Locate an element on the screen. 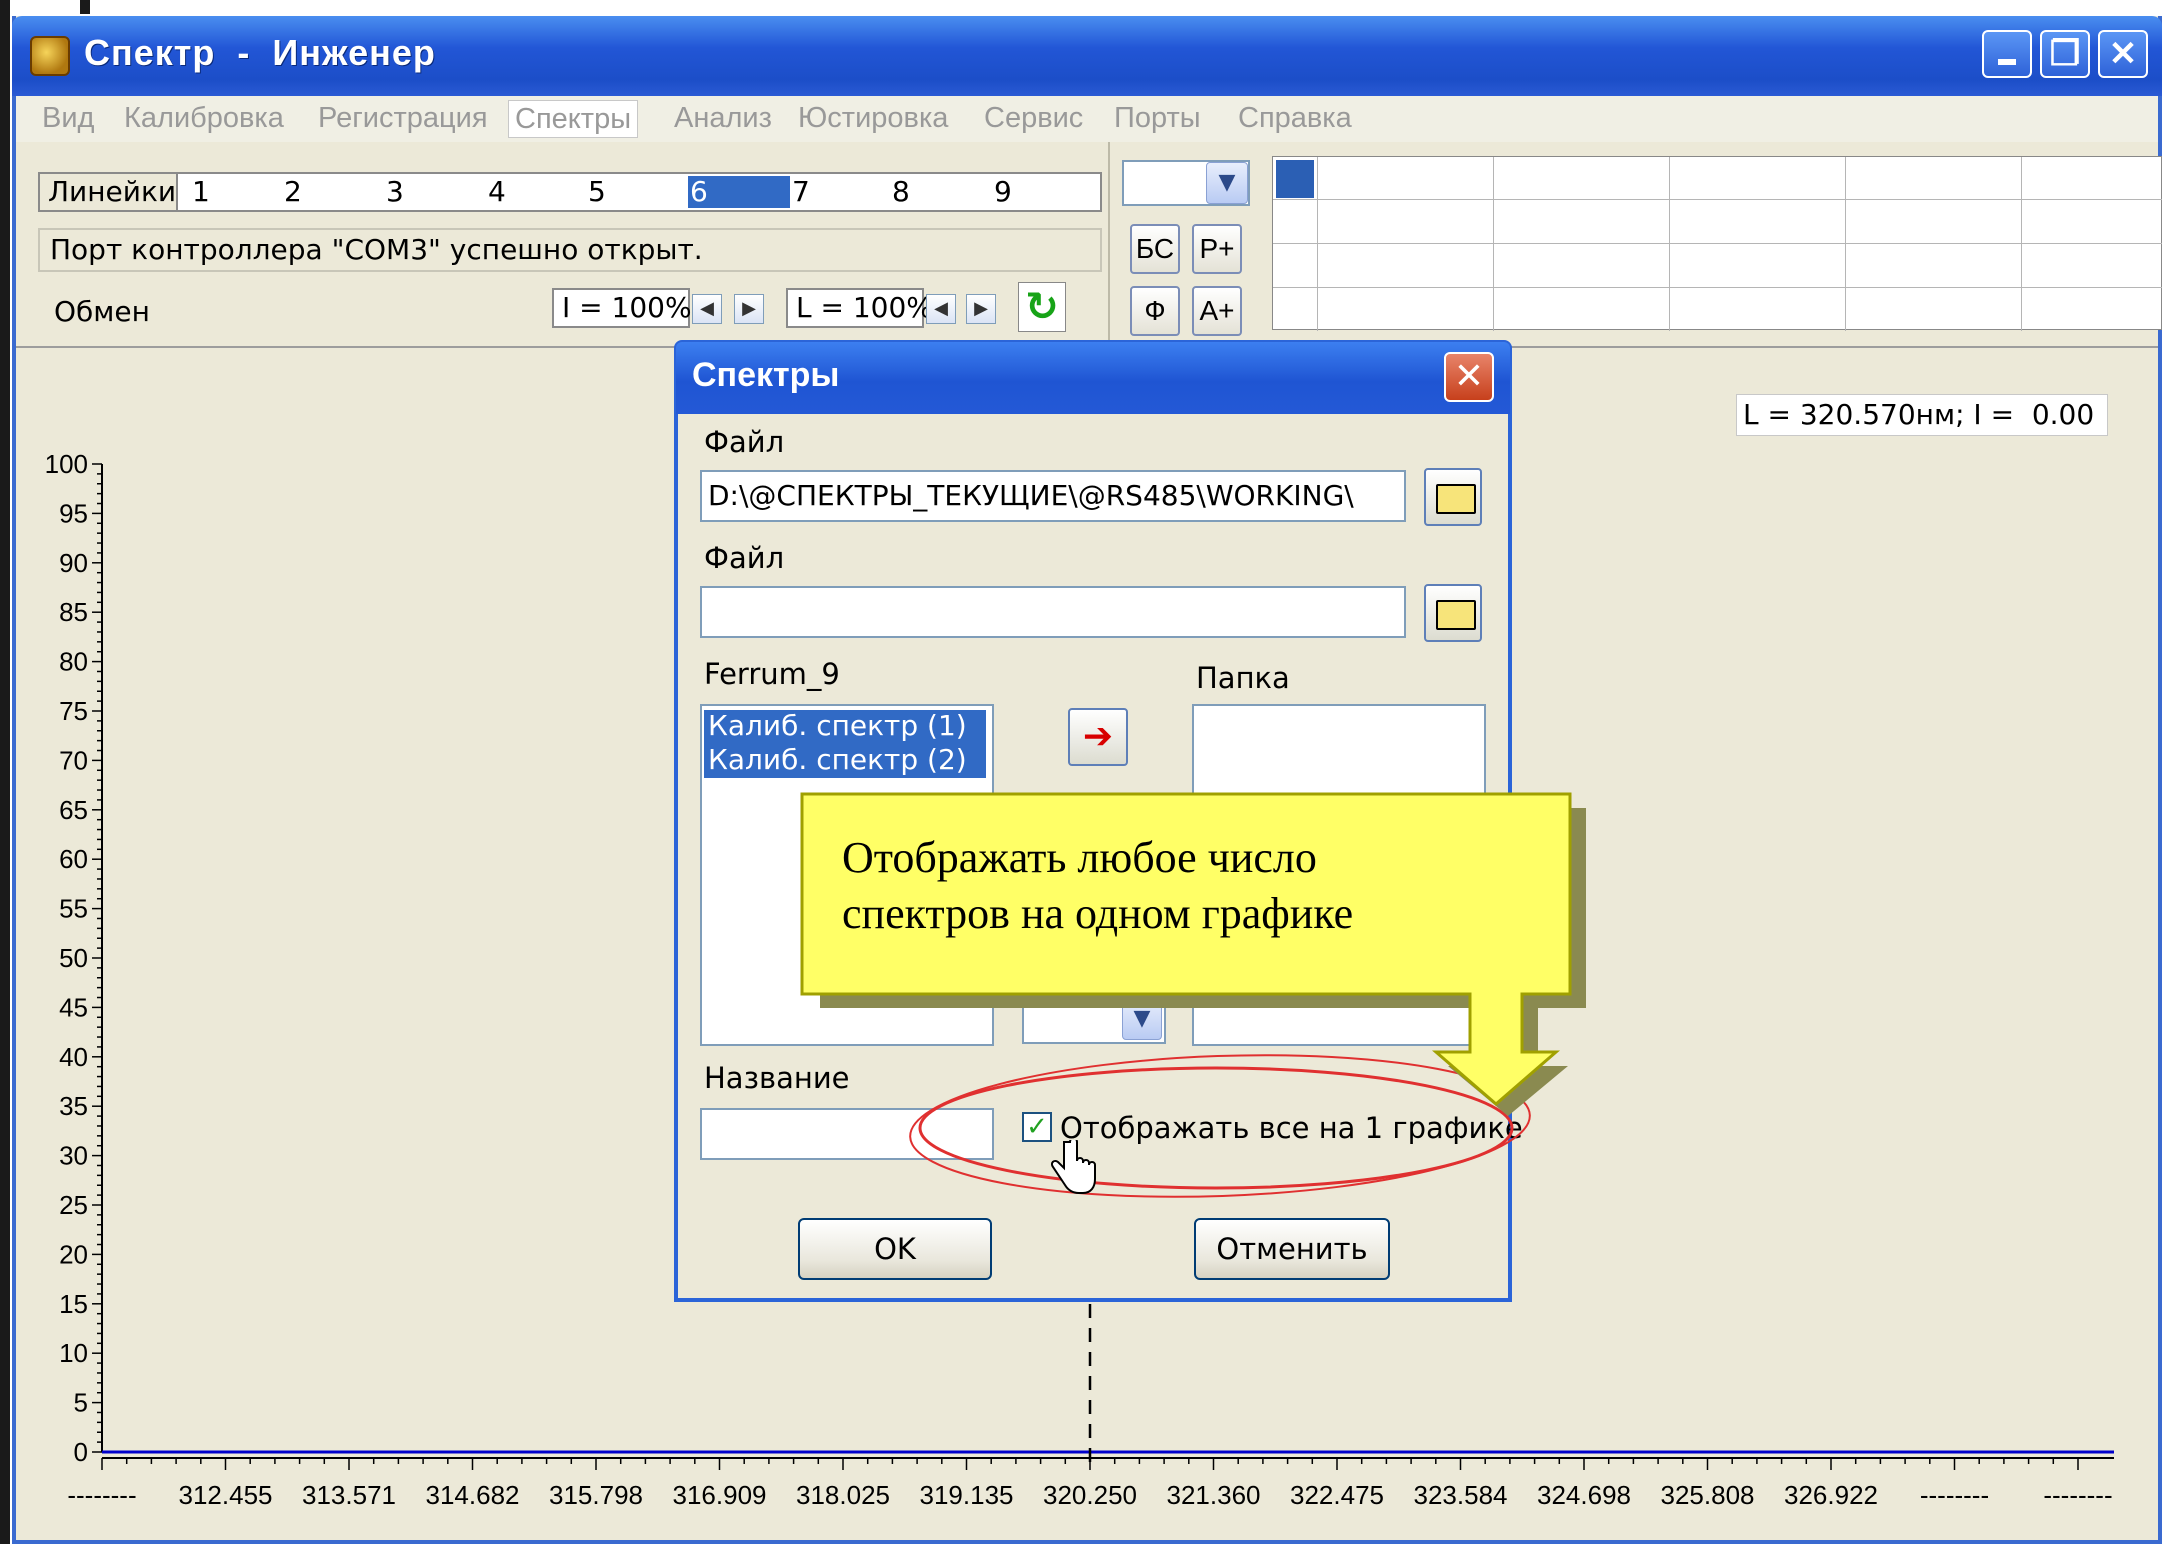 This screenshot has height=1544, width=2162. arrow-right-icon: ➔ is located at coordinates (1098, 736).